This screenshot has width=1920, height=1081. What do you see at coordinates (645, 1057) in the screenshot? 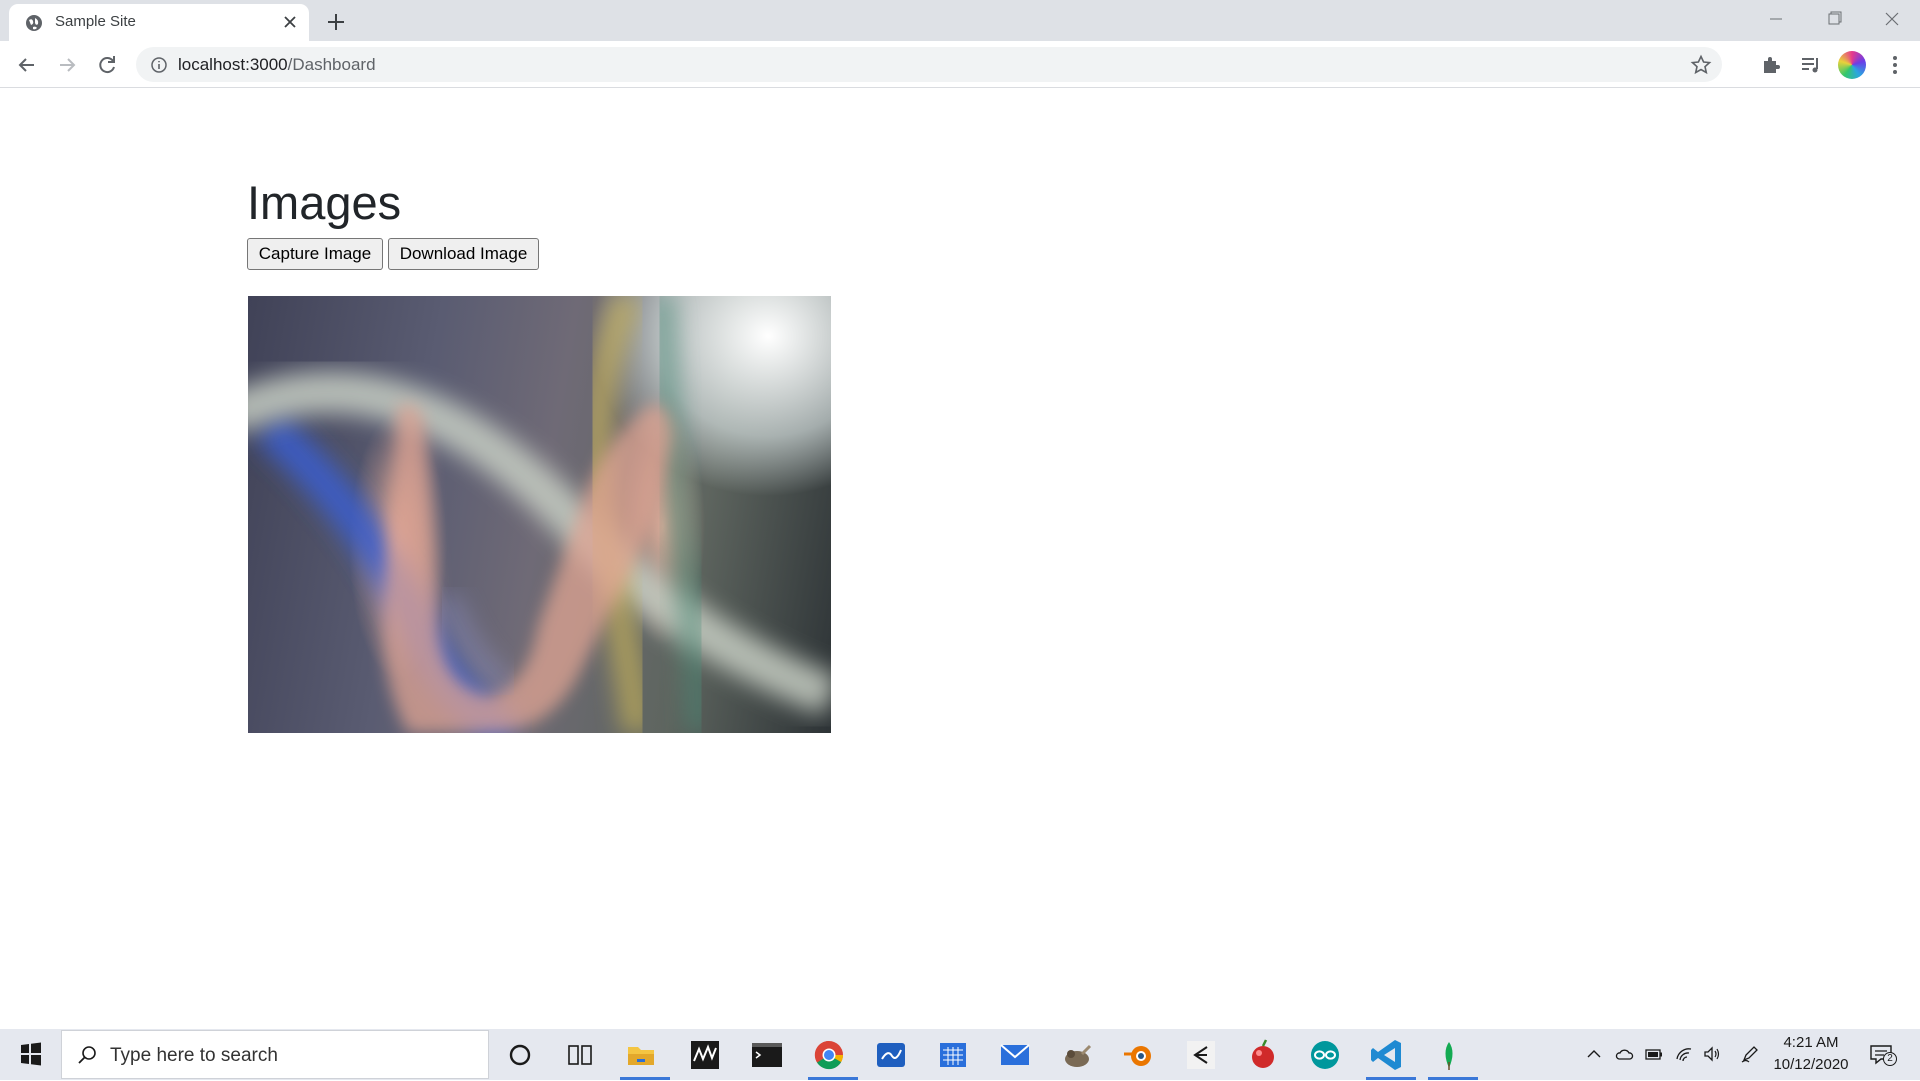
I see `file-explorer-icon` at bounding box center [645, 1057].